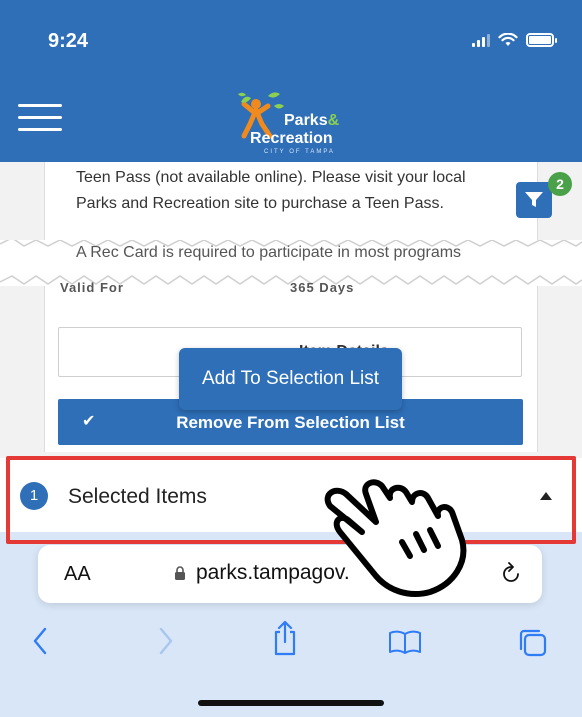 The image size is (582, 717). I want to click on bookmarks-icon, so click(405, 642).